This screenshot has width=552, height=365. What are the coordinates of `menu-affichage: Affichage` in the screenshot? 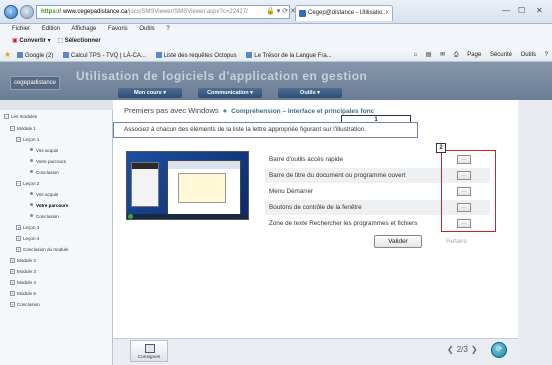 It's located at (83, 29).